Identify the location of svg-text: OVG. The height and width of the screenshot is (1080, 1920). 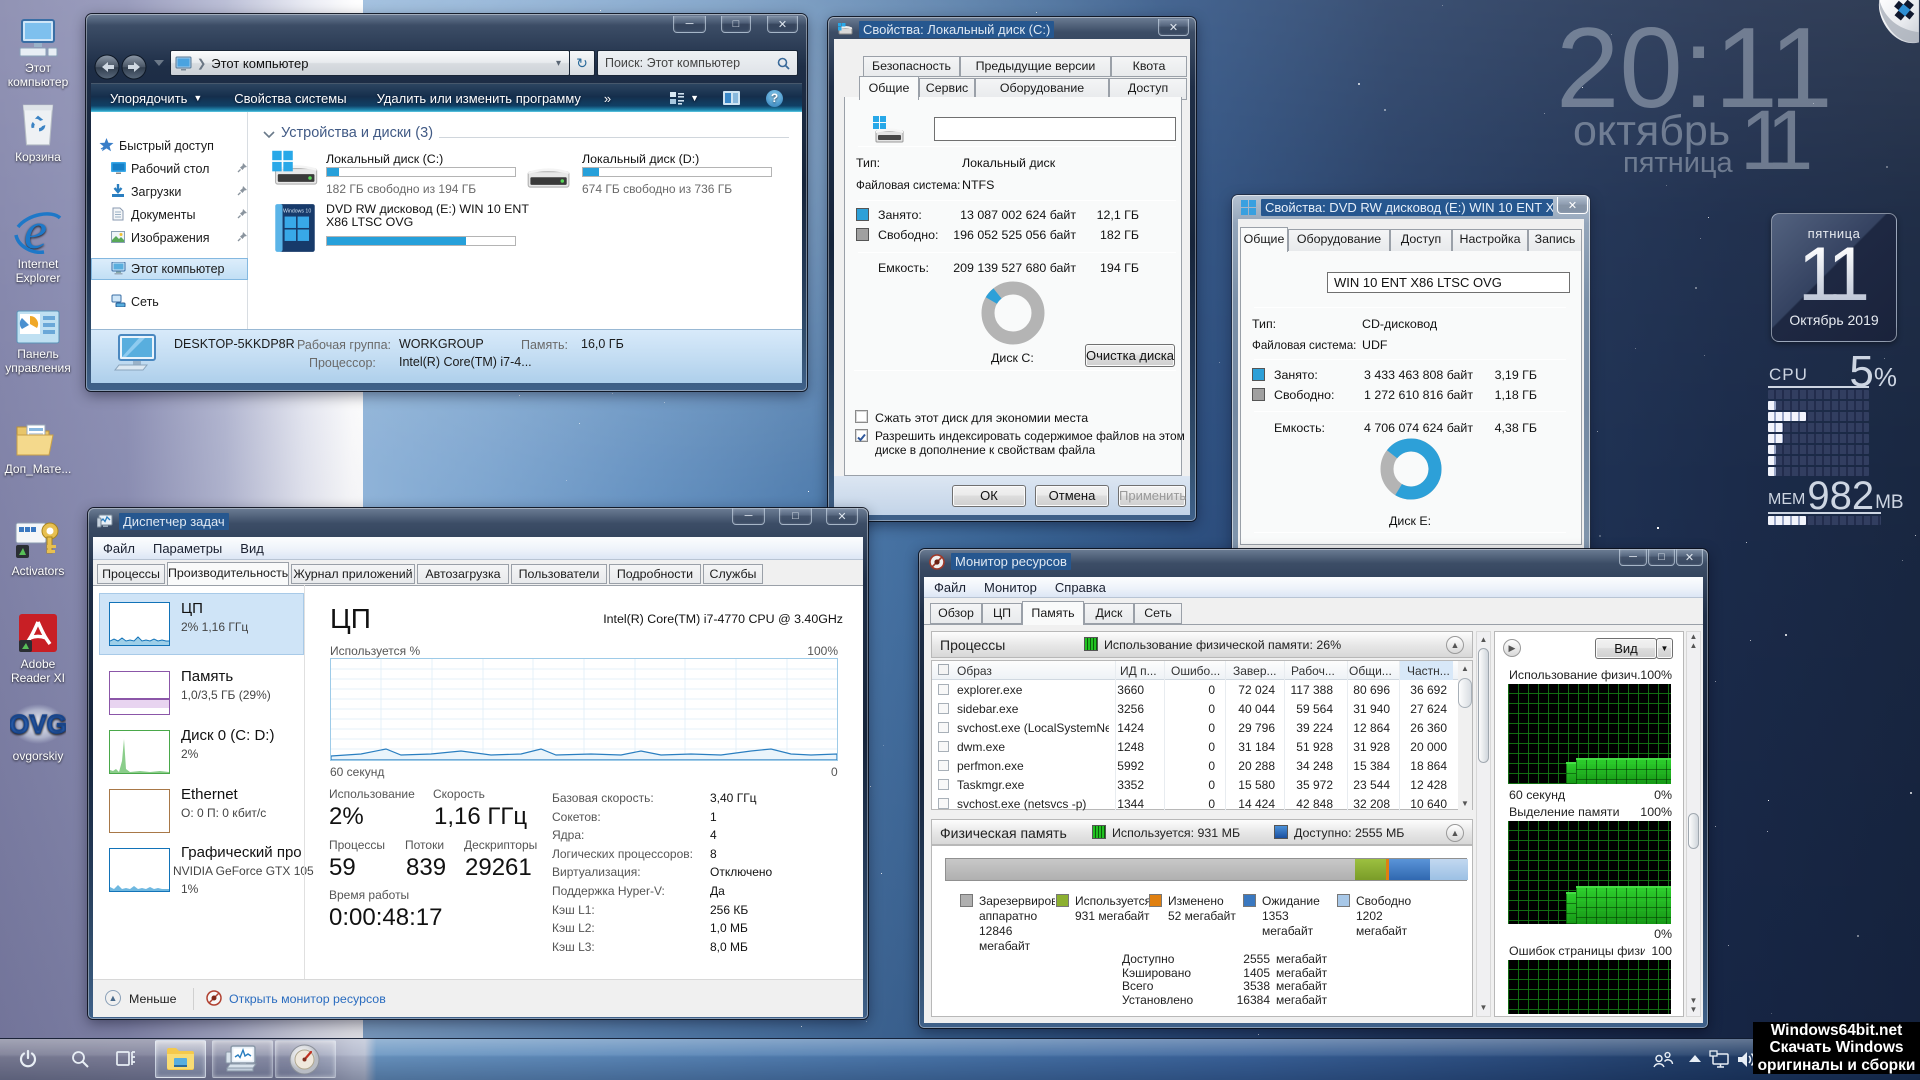
(38, 724).